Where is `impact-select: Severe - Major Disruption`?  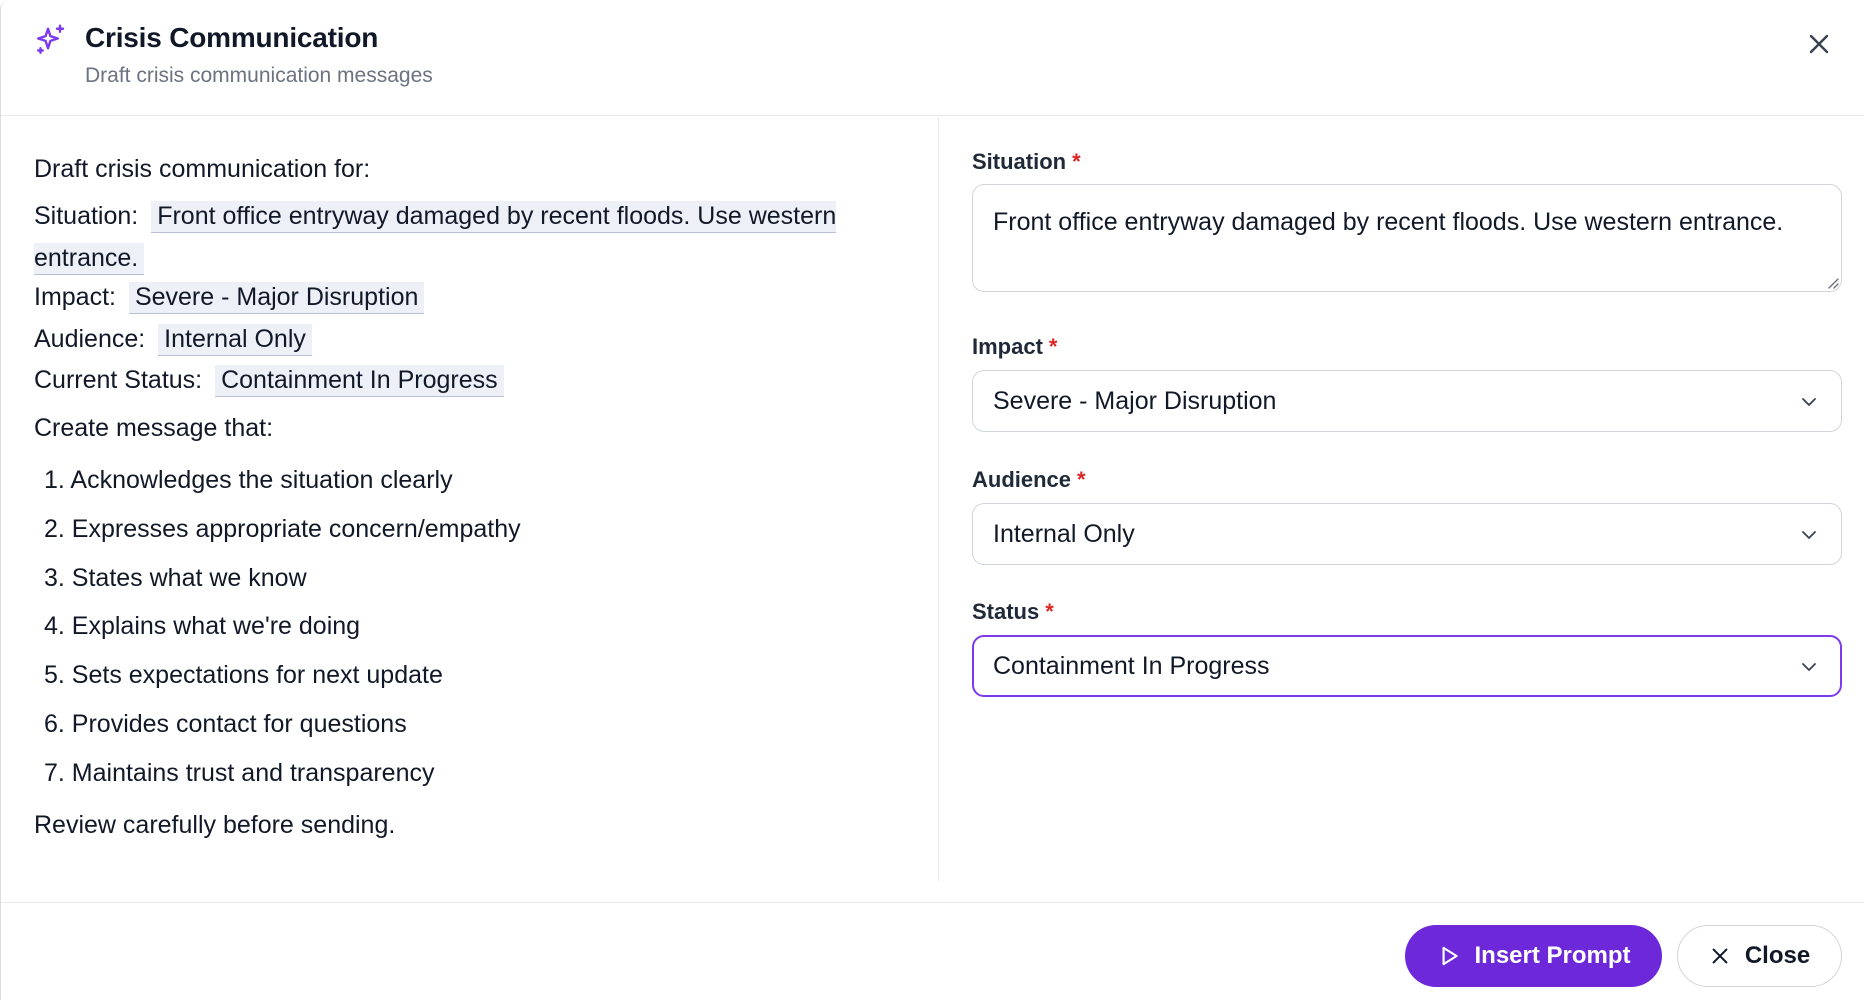
impact-select: Severe - Major Disruption is located at coordinates (1407, 401).